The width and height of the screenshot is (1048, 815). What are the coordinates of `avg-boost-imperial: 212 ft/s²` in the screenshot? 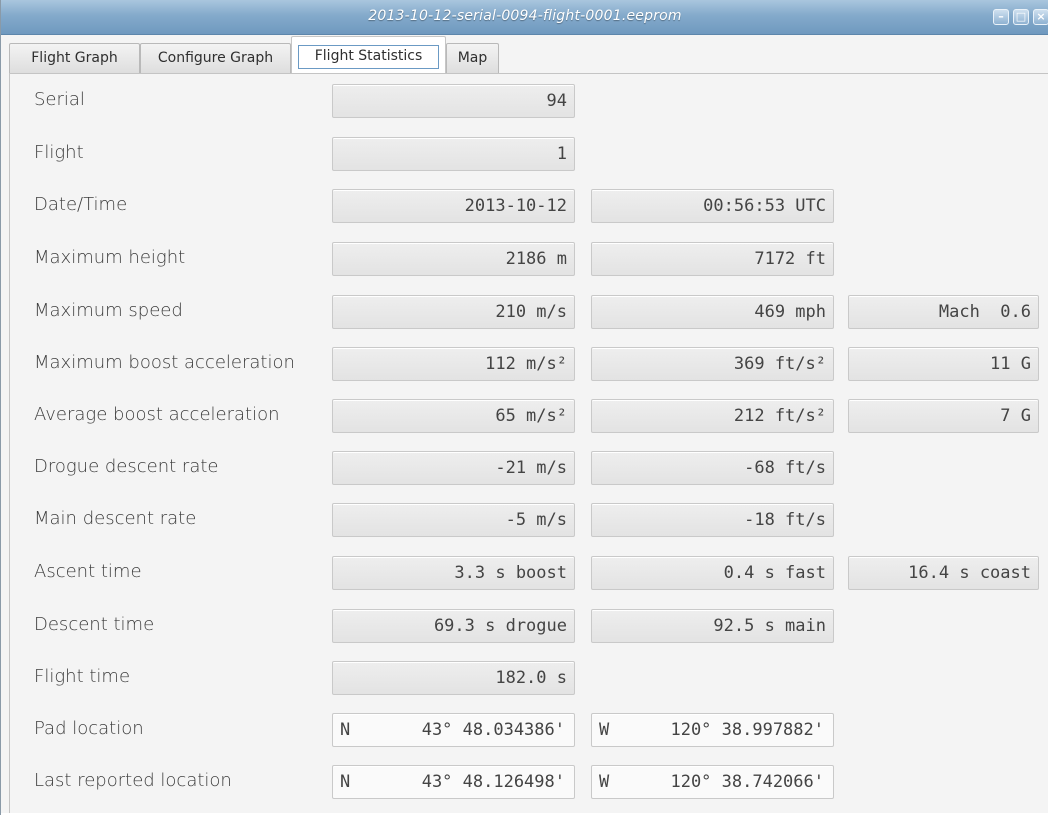 It's located at (712, 416).